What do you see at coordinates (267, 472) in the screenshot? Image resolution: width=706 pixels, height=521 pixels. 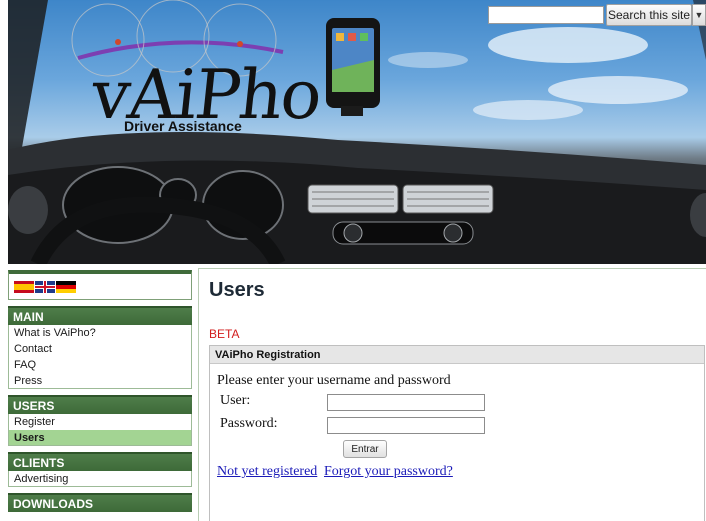 I see `register-link: Not yet registered` at bounding box center [267, 472].